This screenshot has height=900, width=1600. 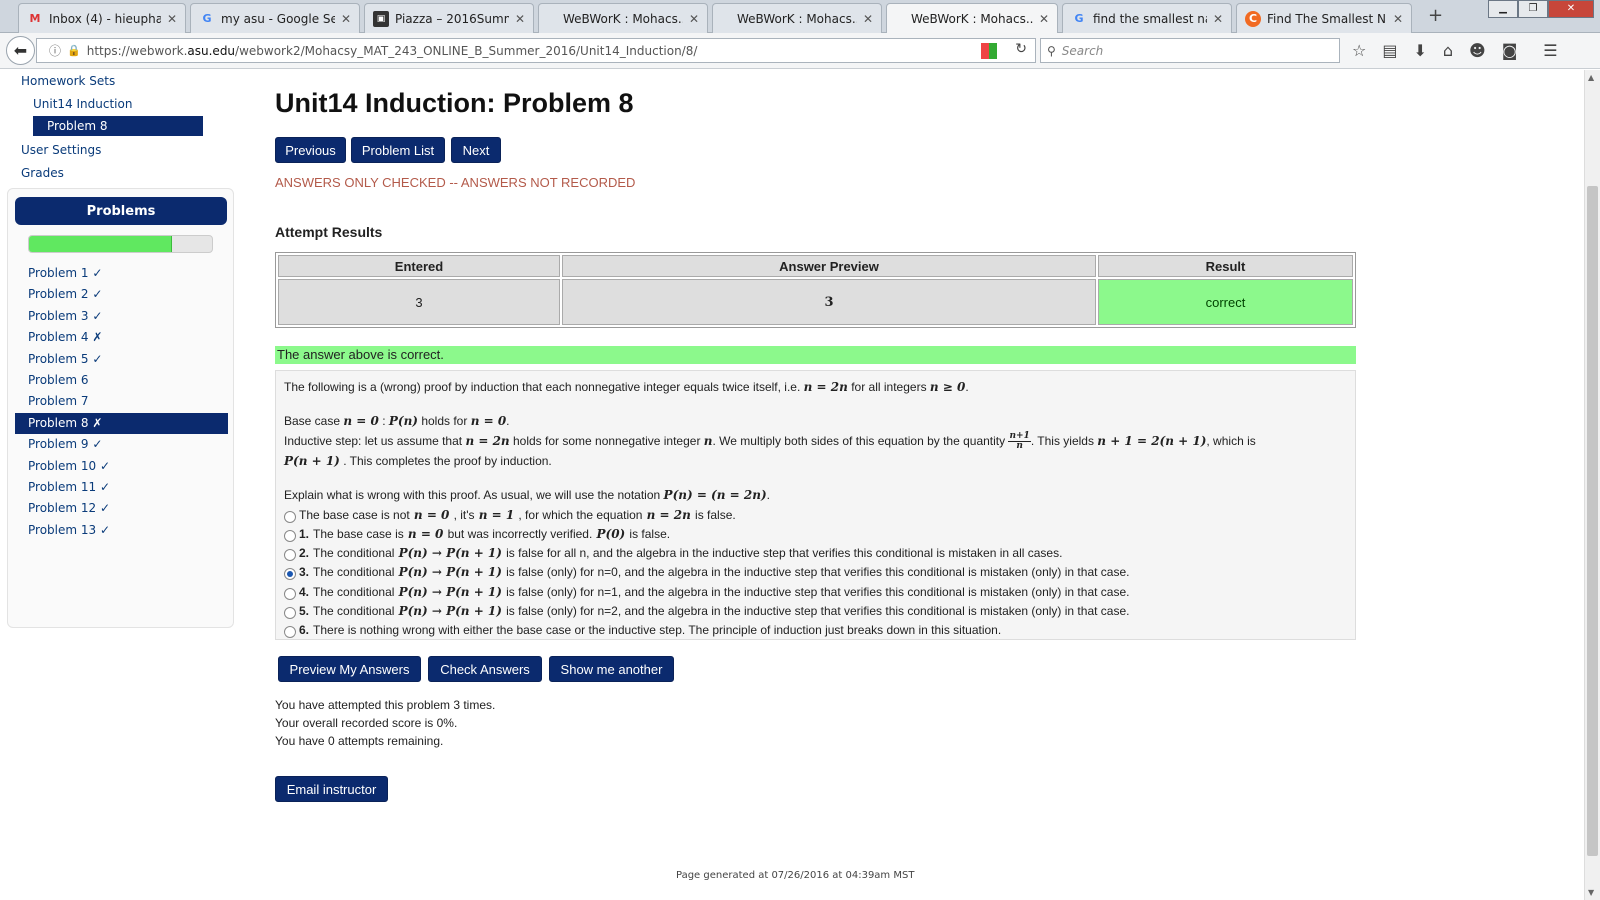 I want to click on problems-header: Problems, so click(x=121, y=211).